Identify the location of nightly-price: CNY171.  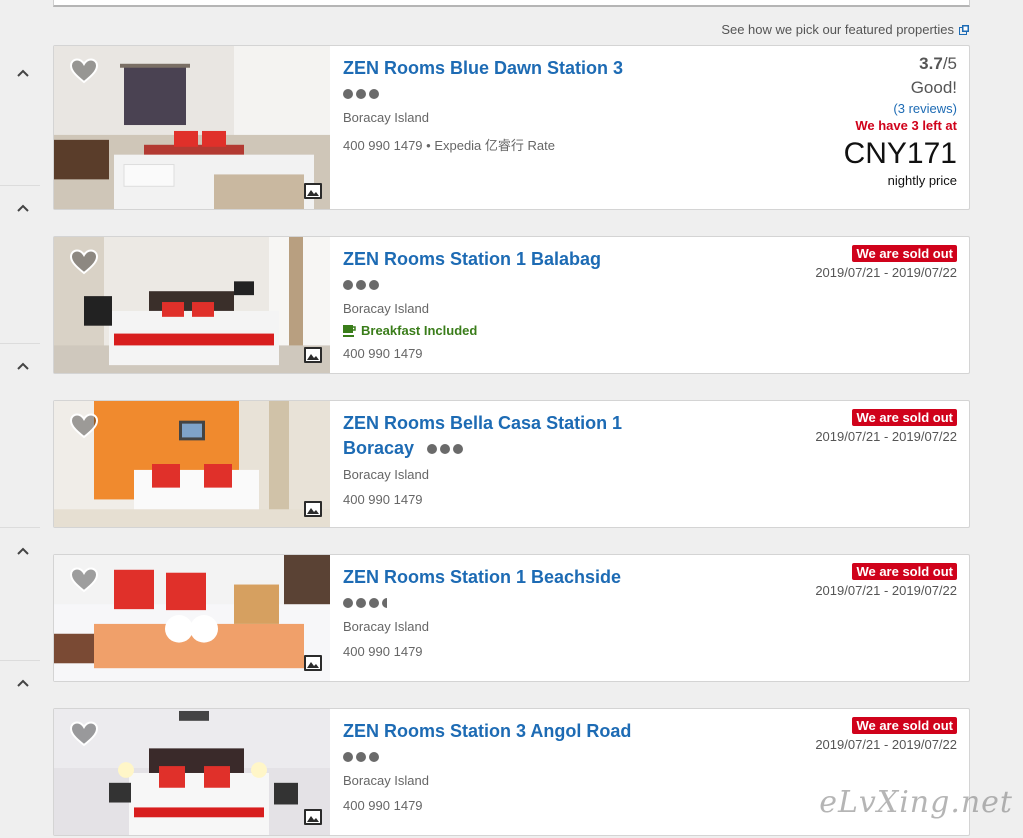
(900, 154).